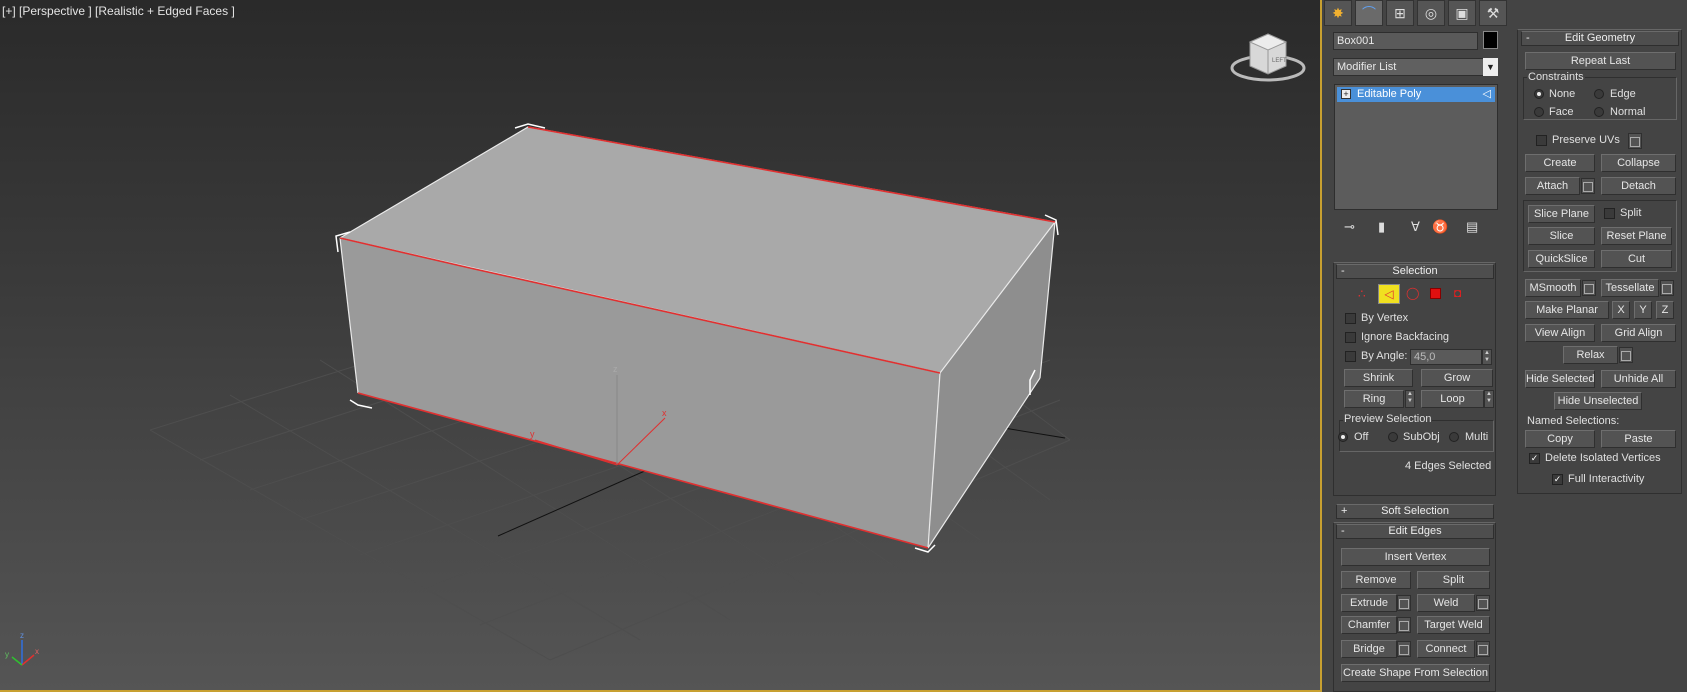 This screenshot has width=1687, height=692. I want to click on svg-text: LEFT, so click(1279, 61).